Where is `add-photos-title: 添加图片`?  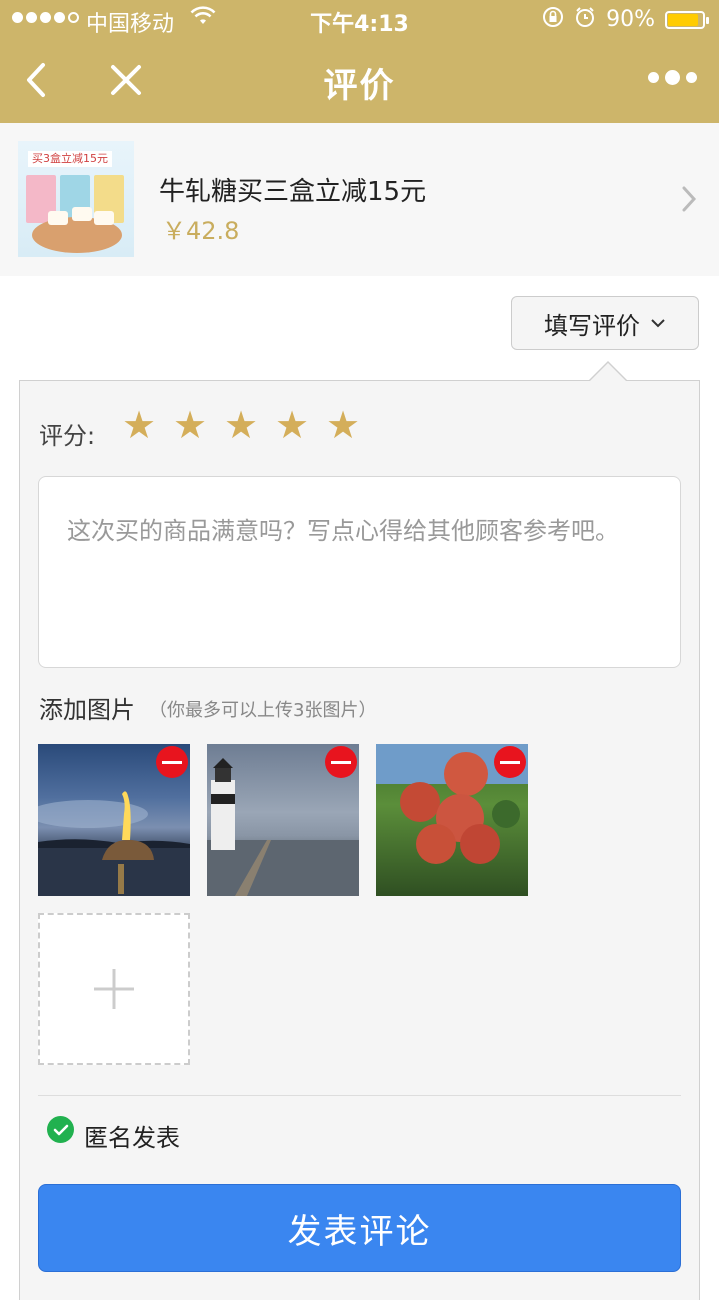 add-photos-title: 添加图片 is located at coordinates (87, 710).